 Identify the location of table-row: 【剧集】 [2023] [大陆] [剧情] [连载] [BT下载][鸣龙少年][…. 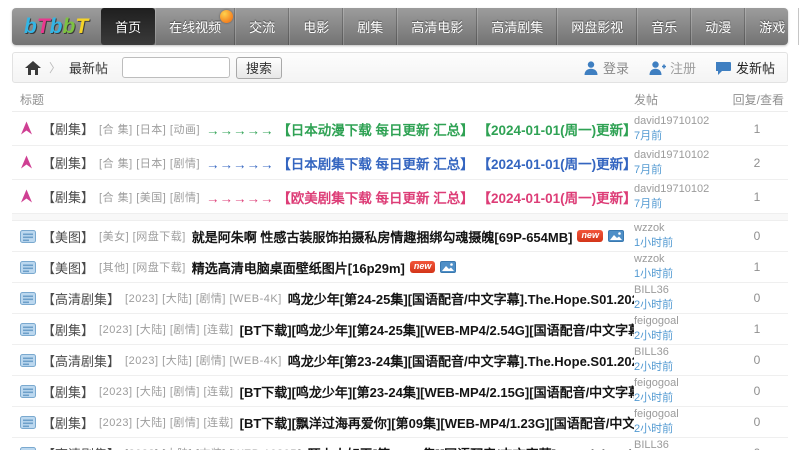
(400, 391).